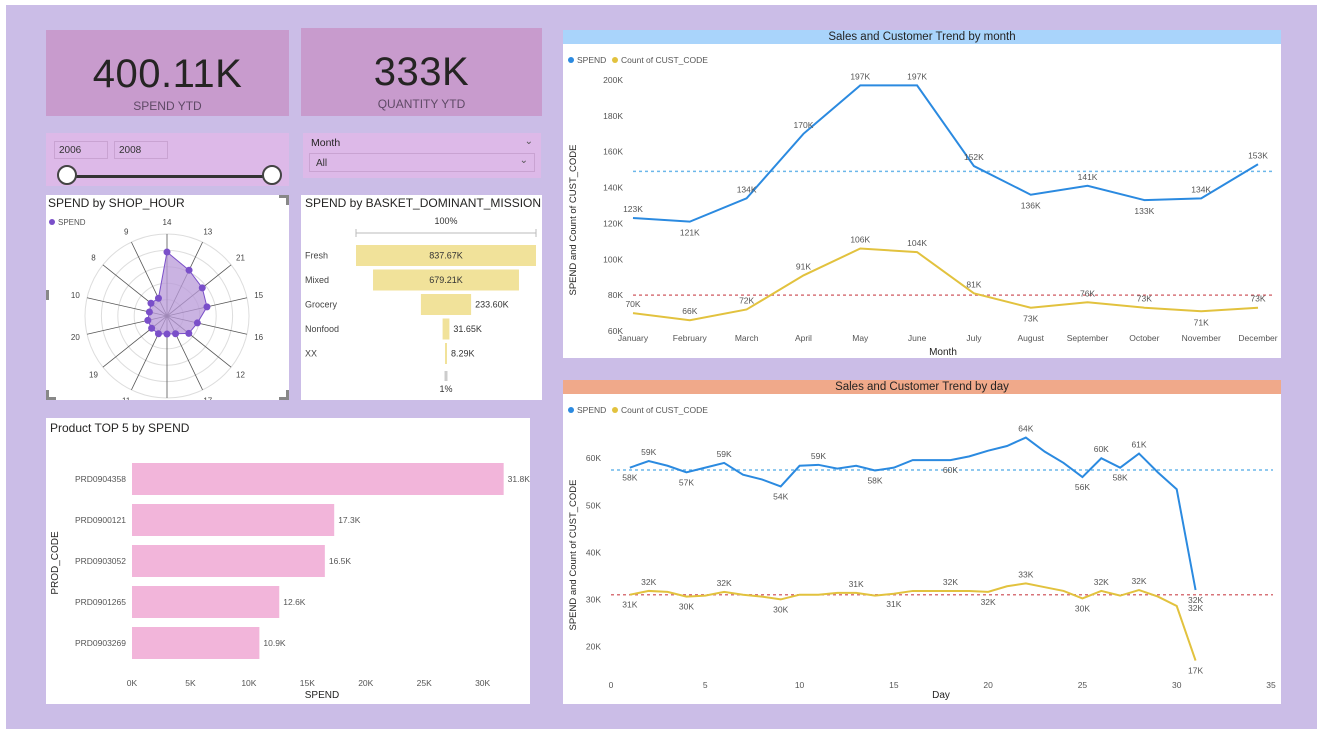  I want to click on x-tick-label: 35, so click(1271, 685).